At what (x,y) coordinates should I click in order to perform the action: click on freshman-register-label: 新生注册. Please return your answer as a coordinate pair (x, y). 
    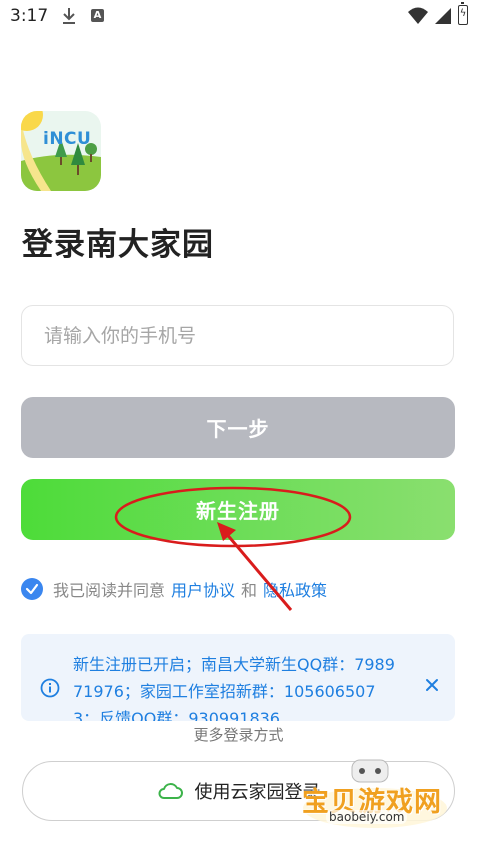
    Looking at the image, I should click on (238, 511).